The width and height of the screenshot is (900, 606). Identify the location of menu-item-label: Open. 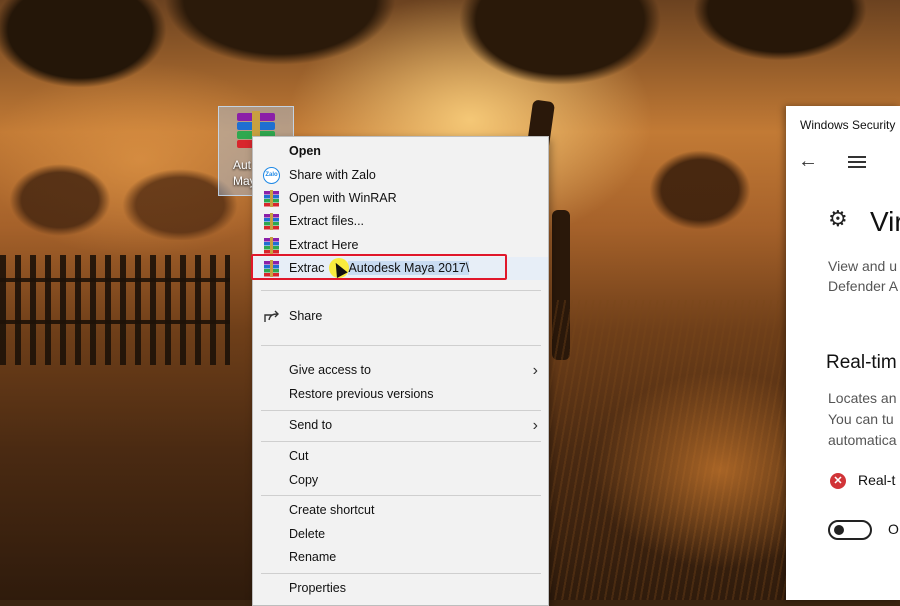
(305, 151).